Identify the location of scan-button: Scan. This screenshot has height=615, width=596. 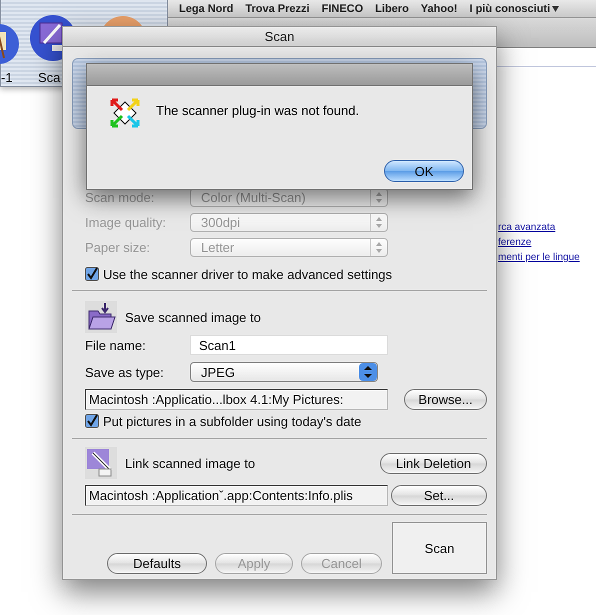
(439, 548).